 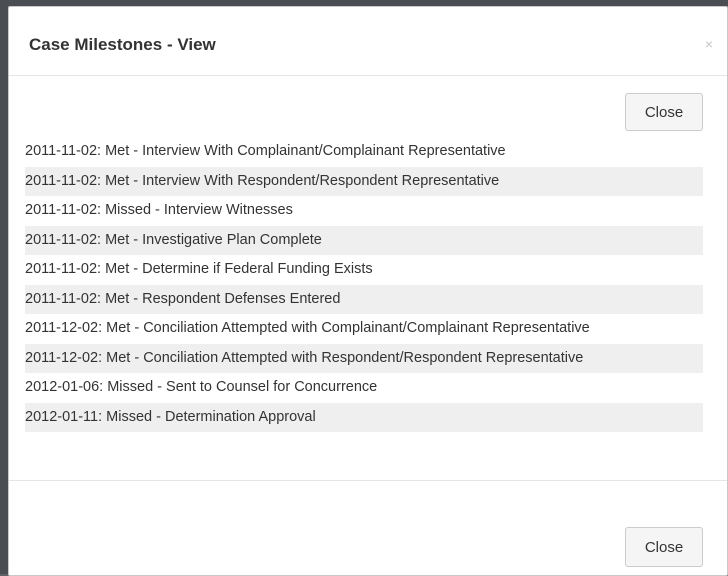 What do you see at coordinates (122, 44) in the screenshot?
I see `modal-title: Case Milestones - View` at bounding box center [122, 44].